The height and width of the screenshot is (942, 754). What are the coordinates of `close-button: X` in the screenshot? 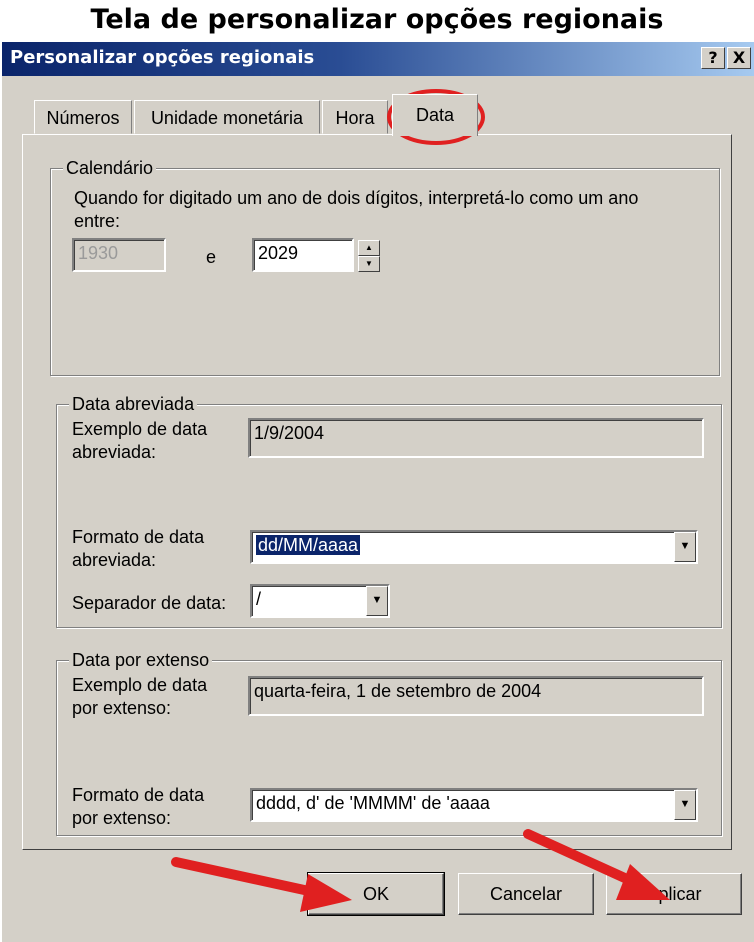 It's located at (739, 58).